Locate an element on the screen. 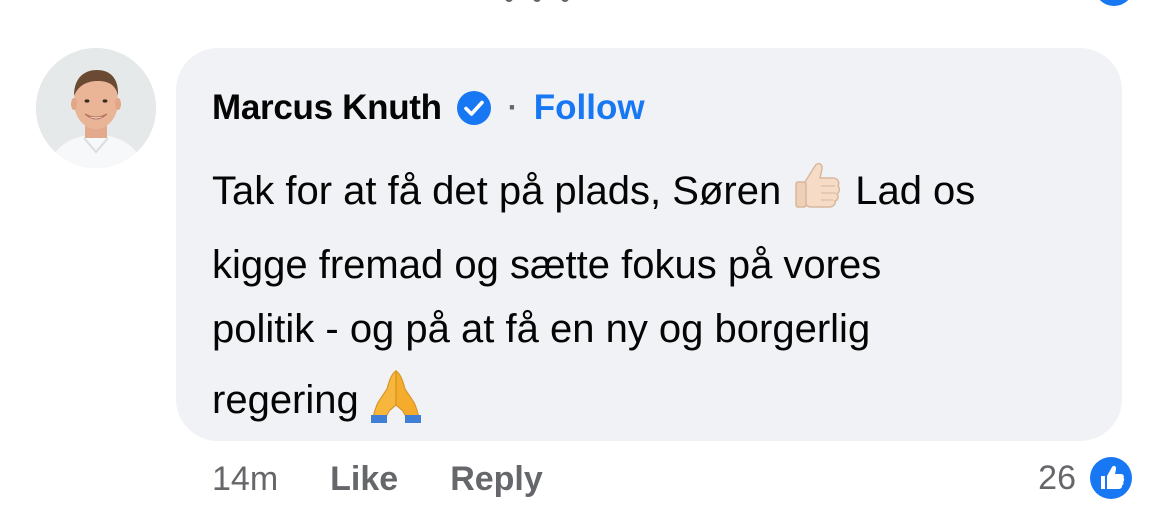 The image size is (1170, 529). comment-header: Marcus Knuth · Follow is located at coordinates (428, 108).